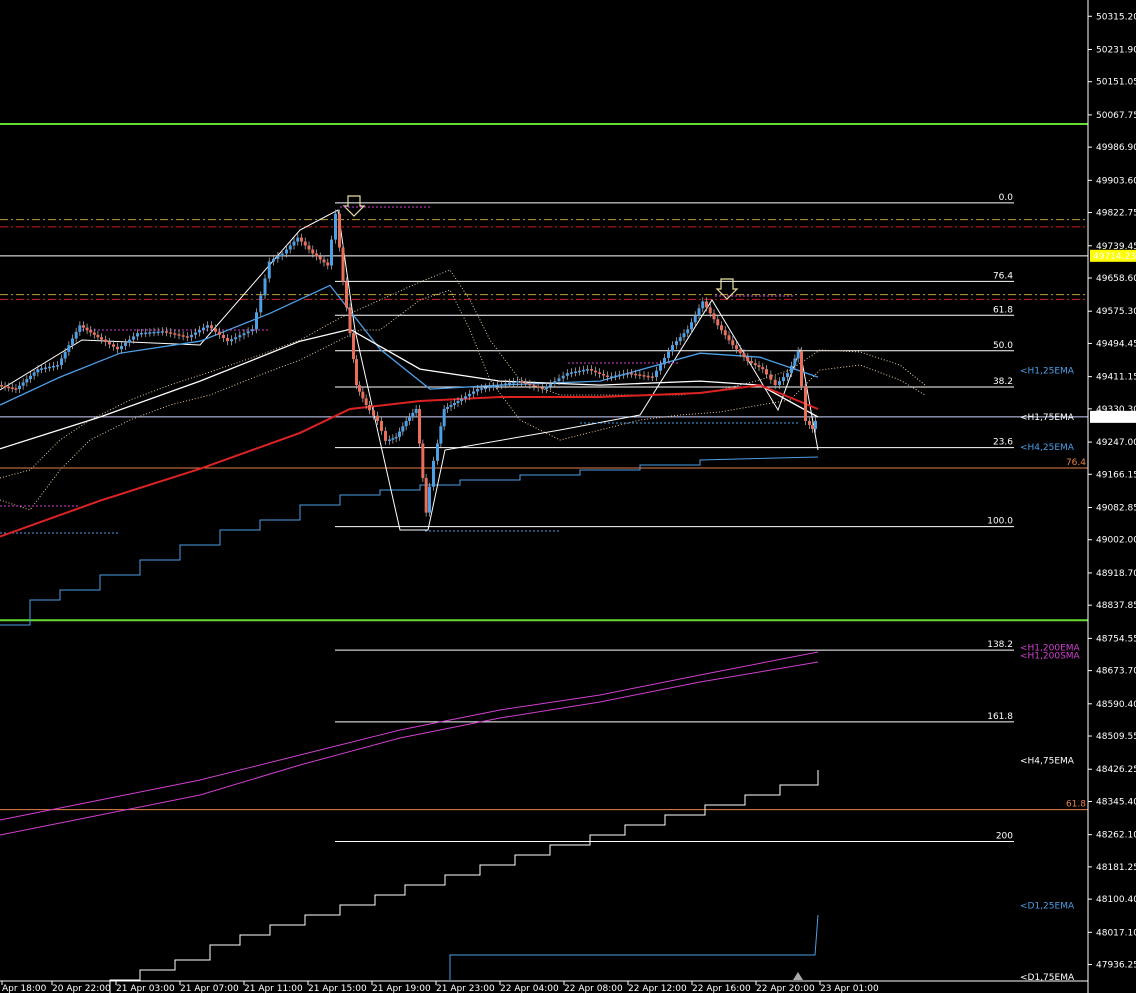 The height and width of the screenshot is (993, 1136). I want to click on fib-level-label: 76.4, so click(1003, 276).